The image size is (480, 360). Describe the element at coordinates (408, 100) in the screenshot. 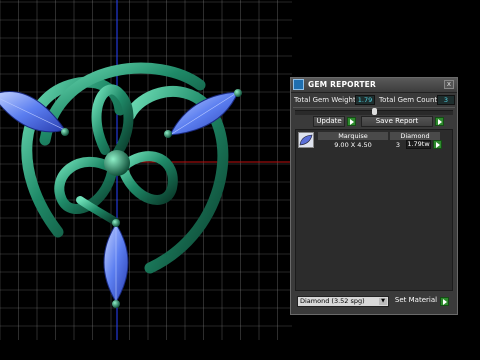

I see `total-gem-count-label: Total Gem Count` at that location.